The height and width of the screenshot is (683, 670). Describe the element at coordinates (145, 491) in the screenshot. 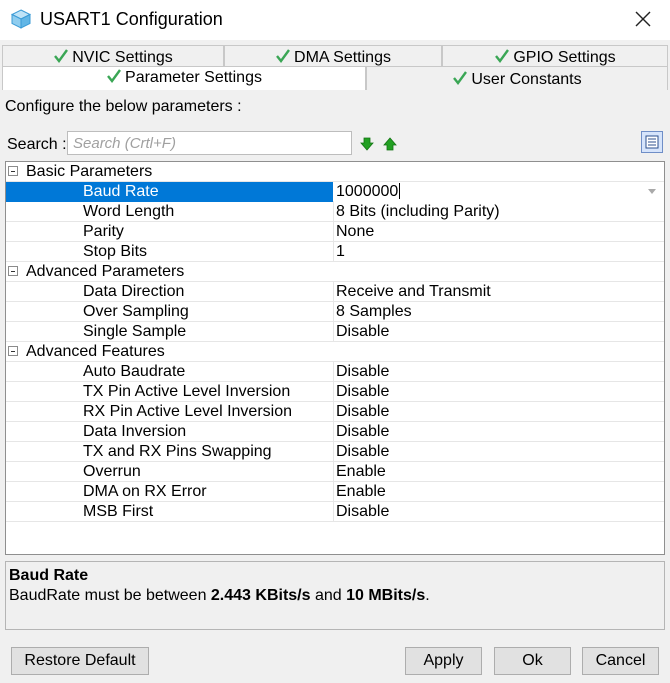

I see `param-name: DMA on RX Error` at that location.